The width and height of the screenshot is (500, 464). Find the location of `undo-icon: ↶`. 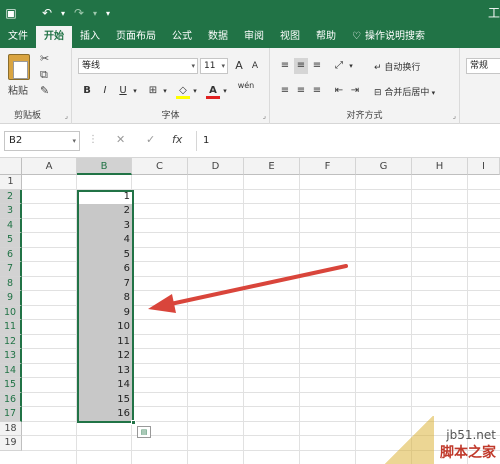

undo-icon: ↶ is located at coordinates (47, 13).